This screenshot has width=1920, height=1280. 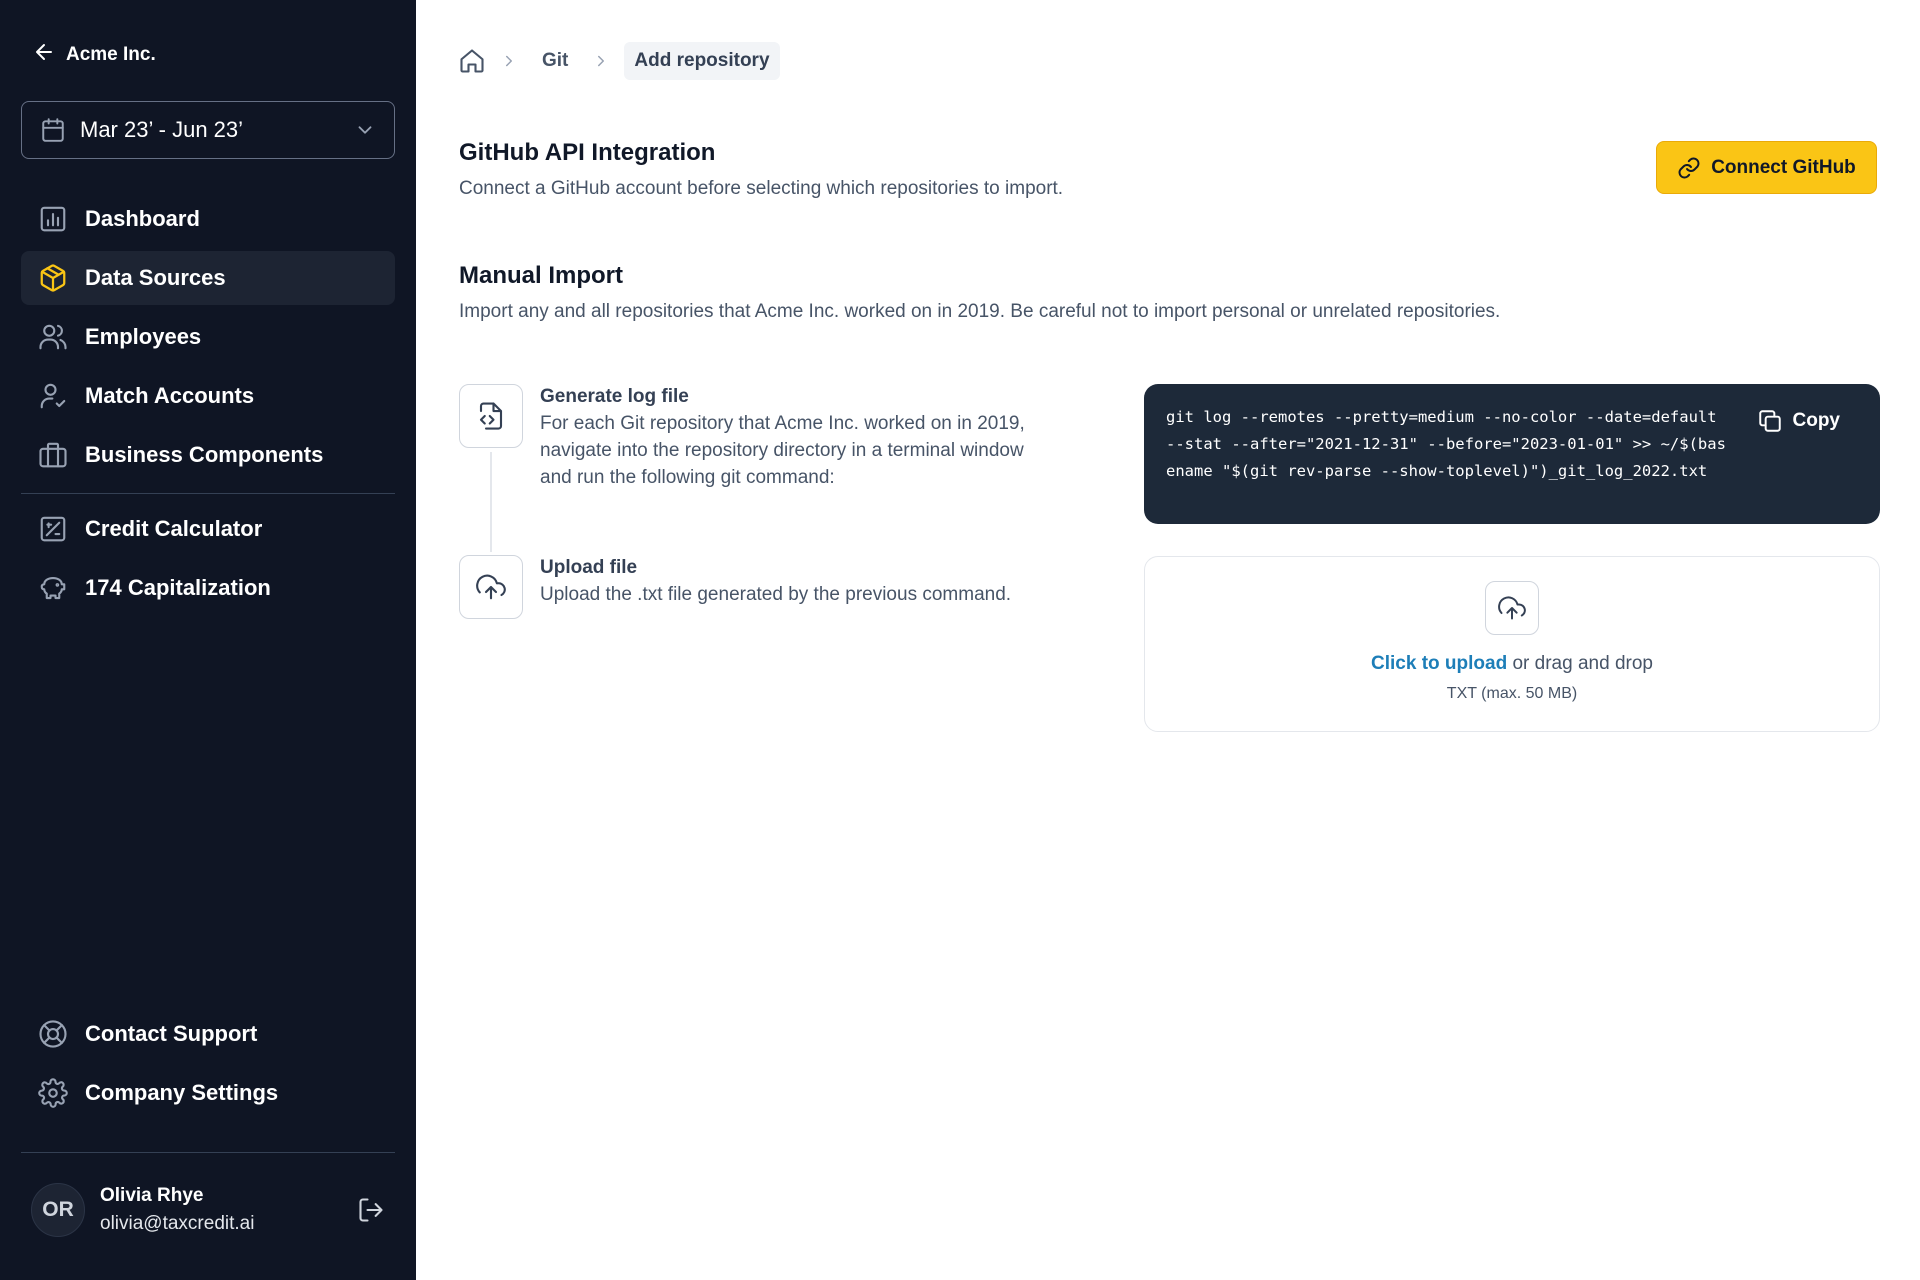 I want to click on sidebar-item-contact-support: Contact Support, so click(x=208, y=1034).